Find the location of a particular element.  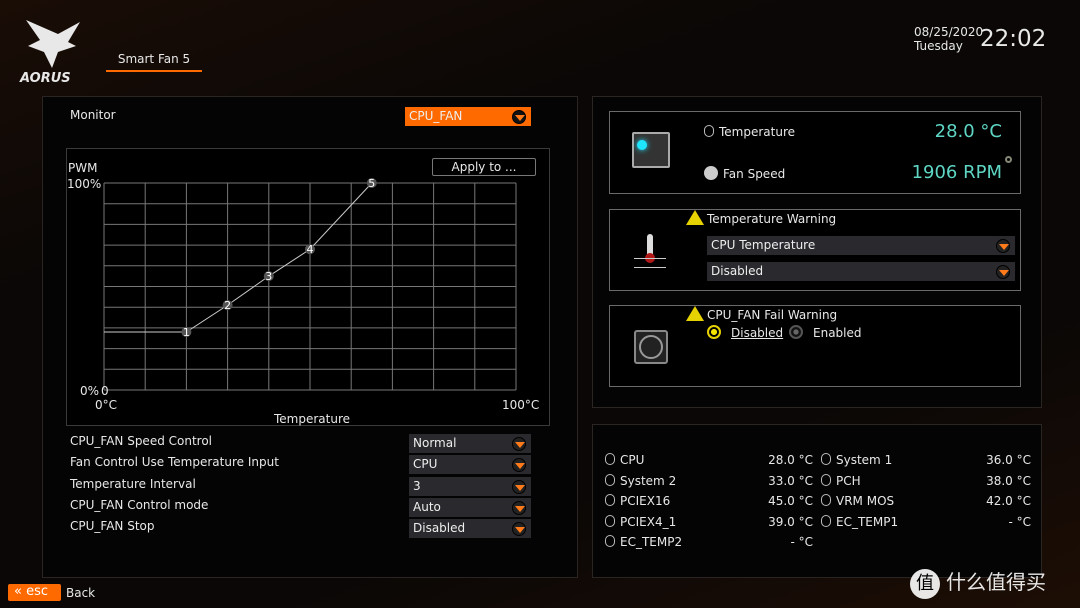

curve-point-label: 2 is located at coordinates (227, 305).